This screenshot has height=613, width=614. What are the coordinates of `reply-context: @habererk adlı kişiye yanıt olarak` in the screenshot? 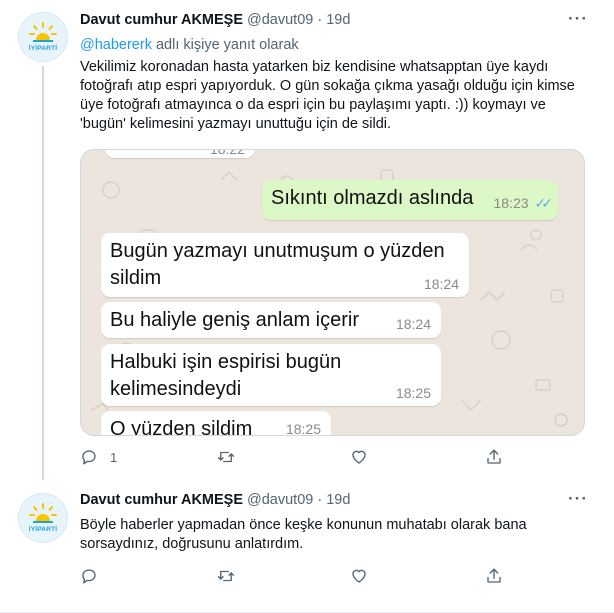 It's located at (189, 45).